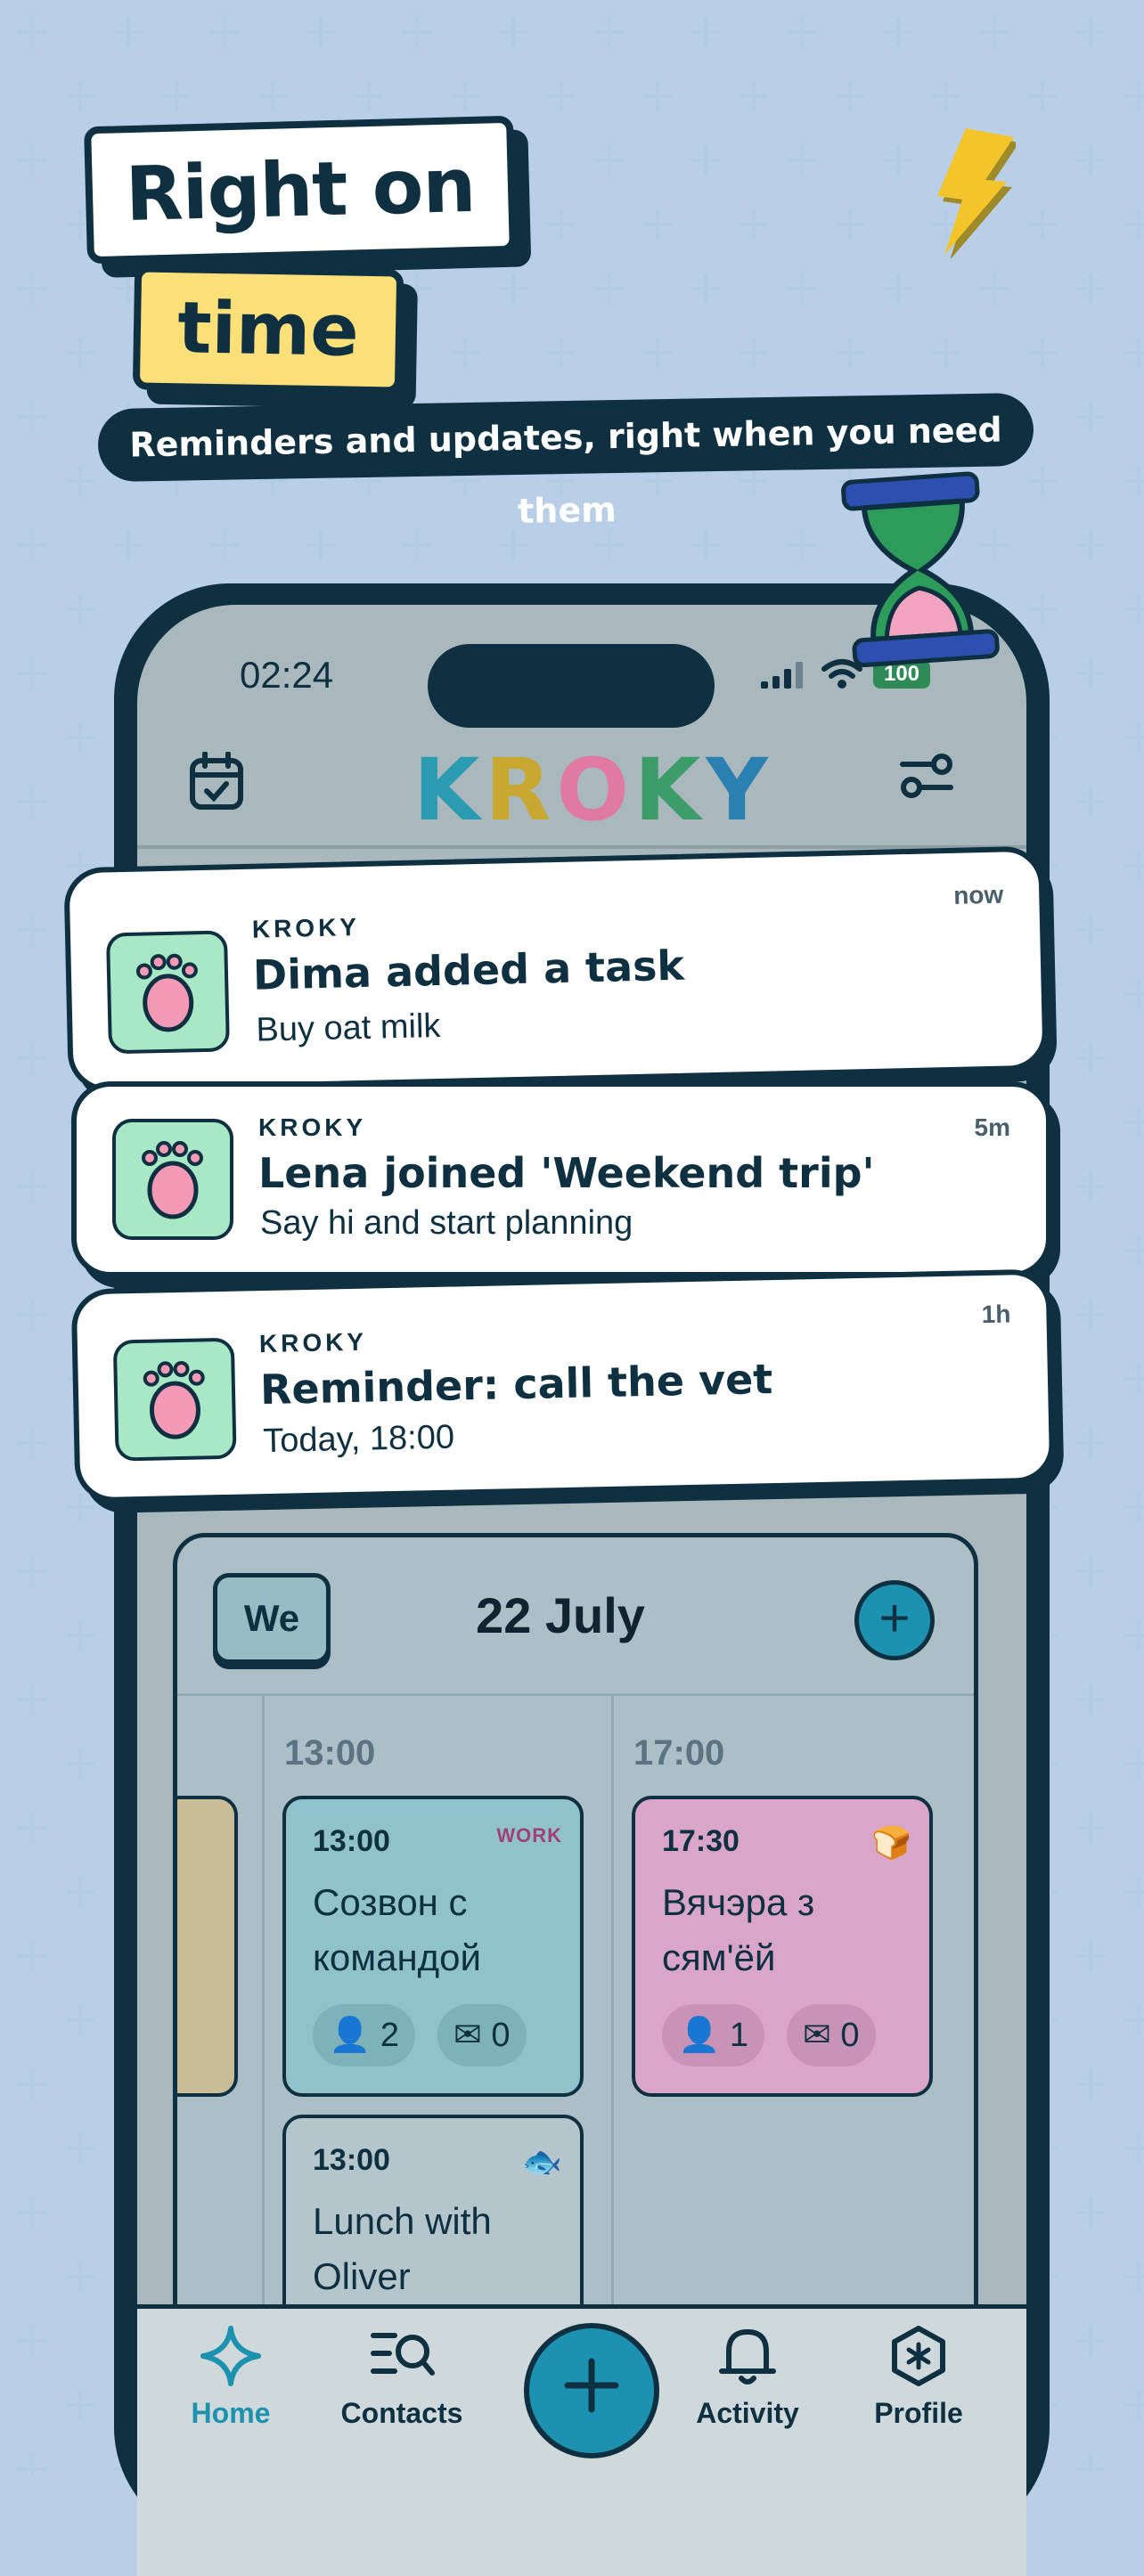  I want to click on tab-contacts: Contacts, so click(402, 2378).